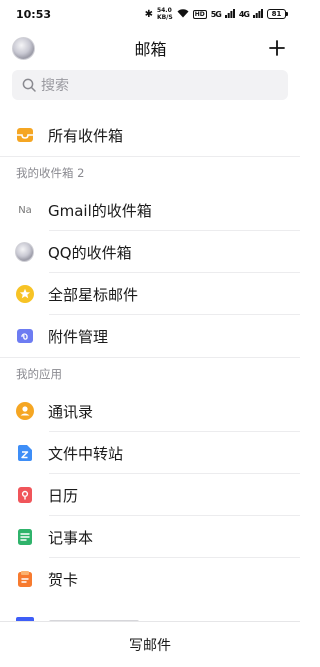 This screenshot has height=667, width=320. I want to click on network-speed: 54.0 KB/S, so click(165, 14).